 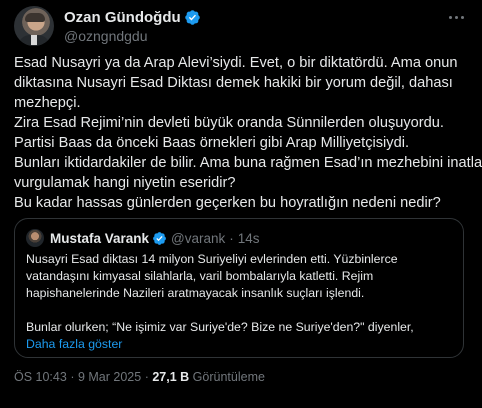 I want to click on author-names: Ozan Gündoğdu @ozngndgdu, so click(x=132, y=26).